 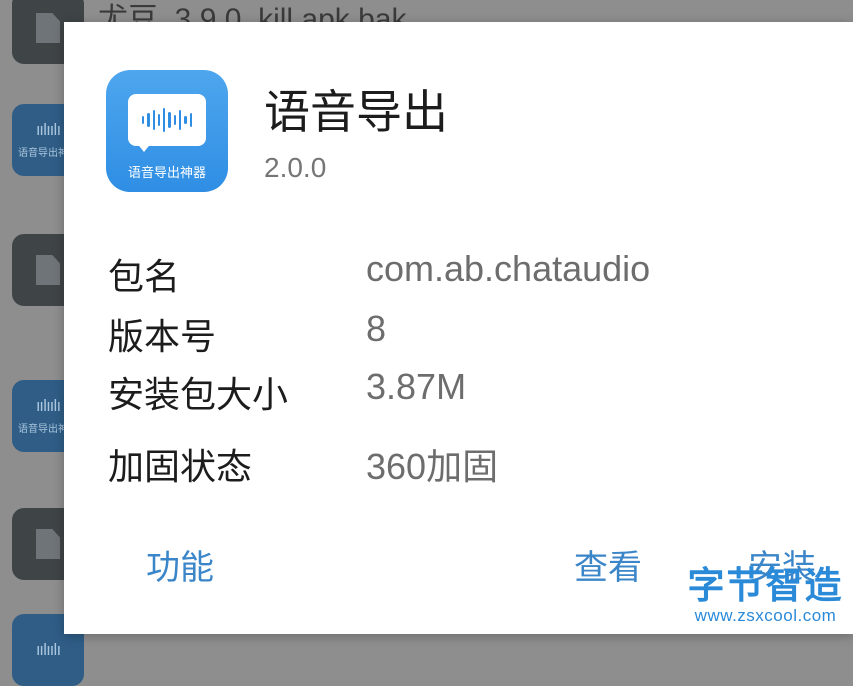 What do you see at coordinates (432, 466) in the screenshot?
I see `info-value: 360加固` at bounding box center [432, 466].